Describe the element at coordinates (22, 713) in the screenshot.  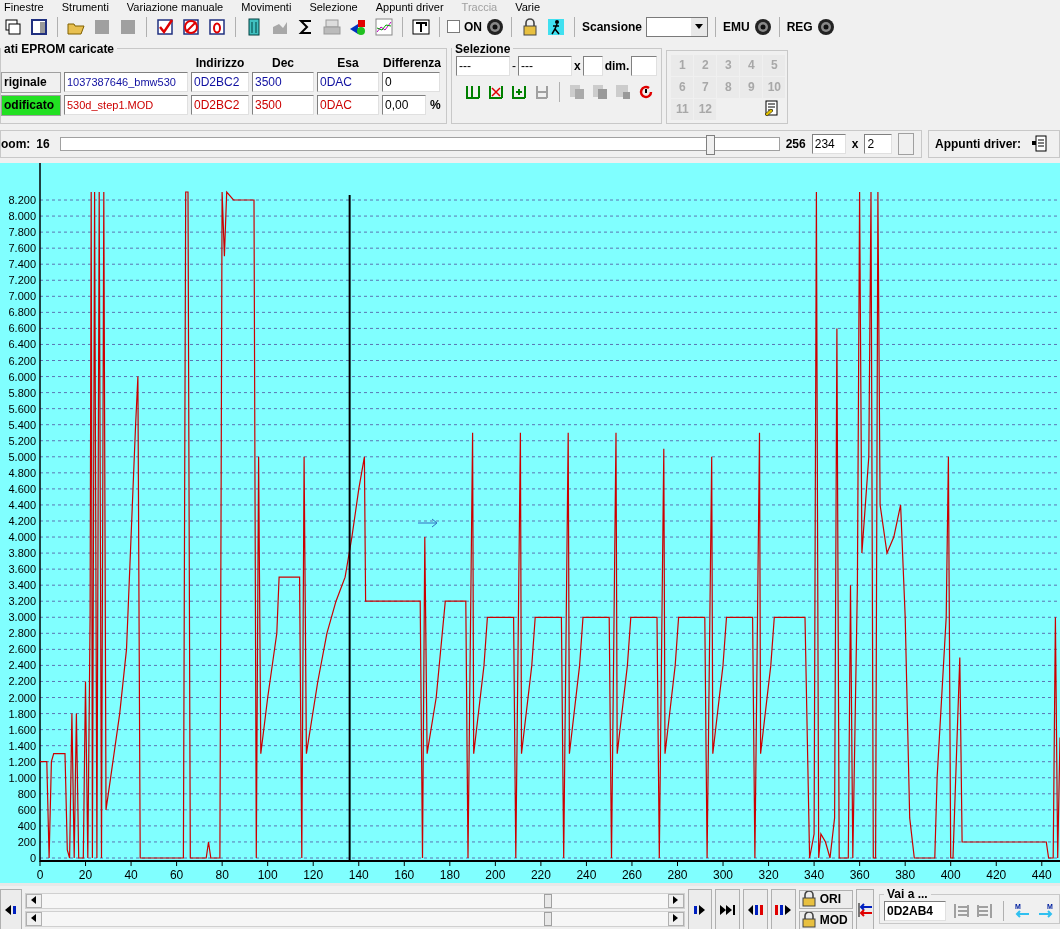
I see `y-tick-label: 1.800` at that location.